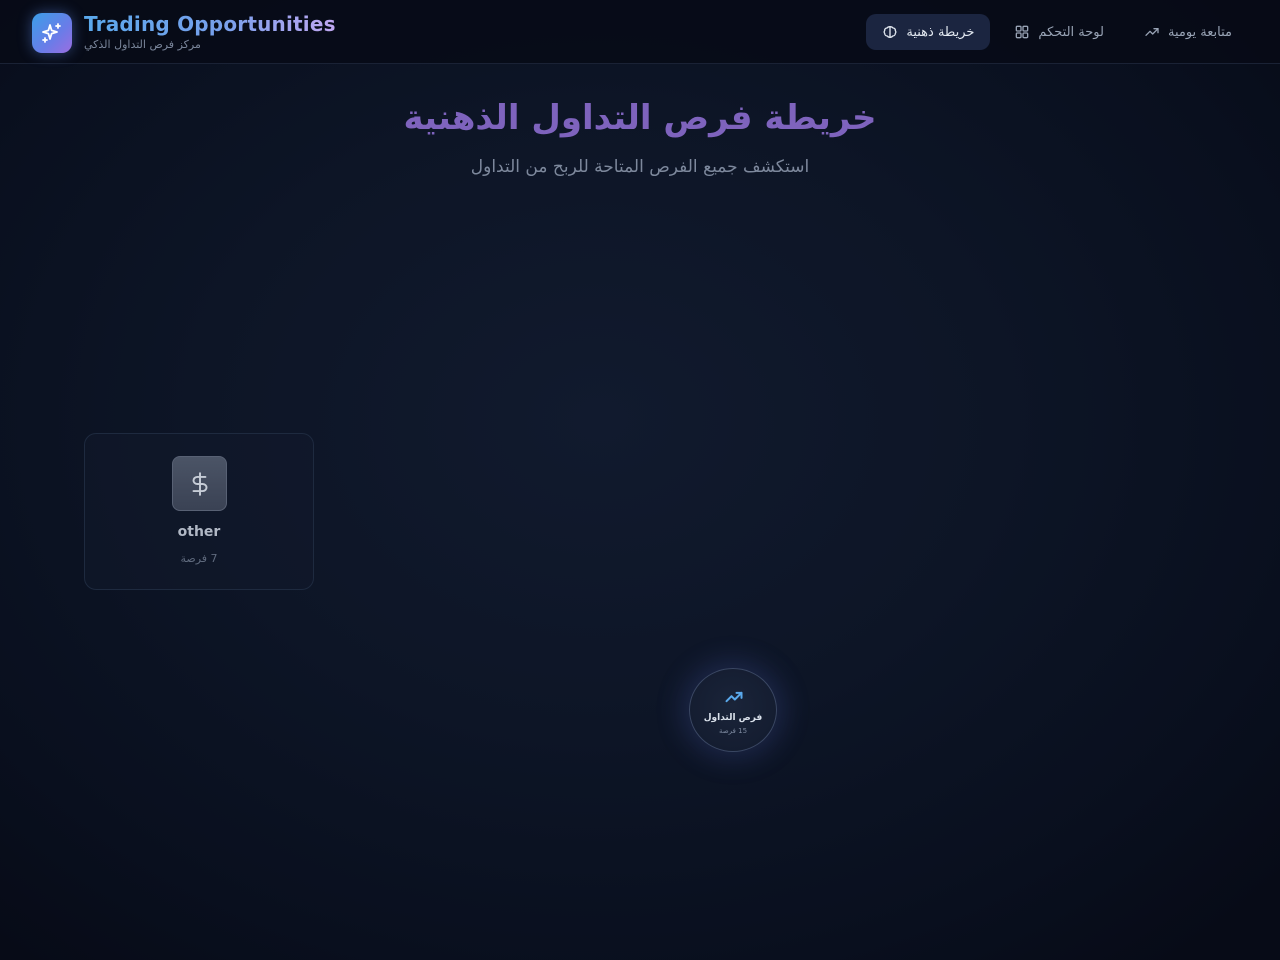 Image resolution: width=1280 pixels, height=960 pixels. Describe the element at coordinates (199, 532) in the screenshot. I see `category-name: other` at that location.